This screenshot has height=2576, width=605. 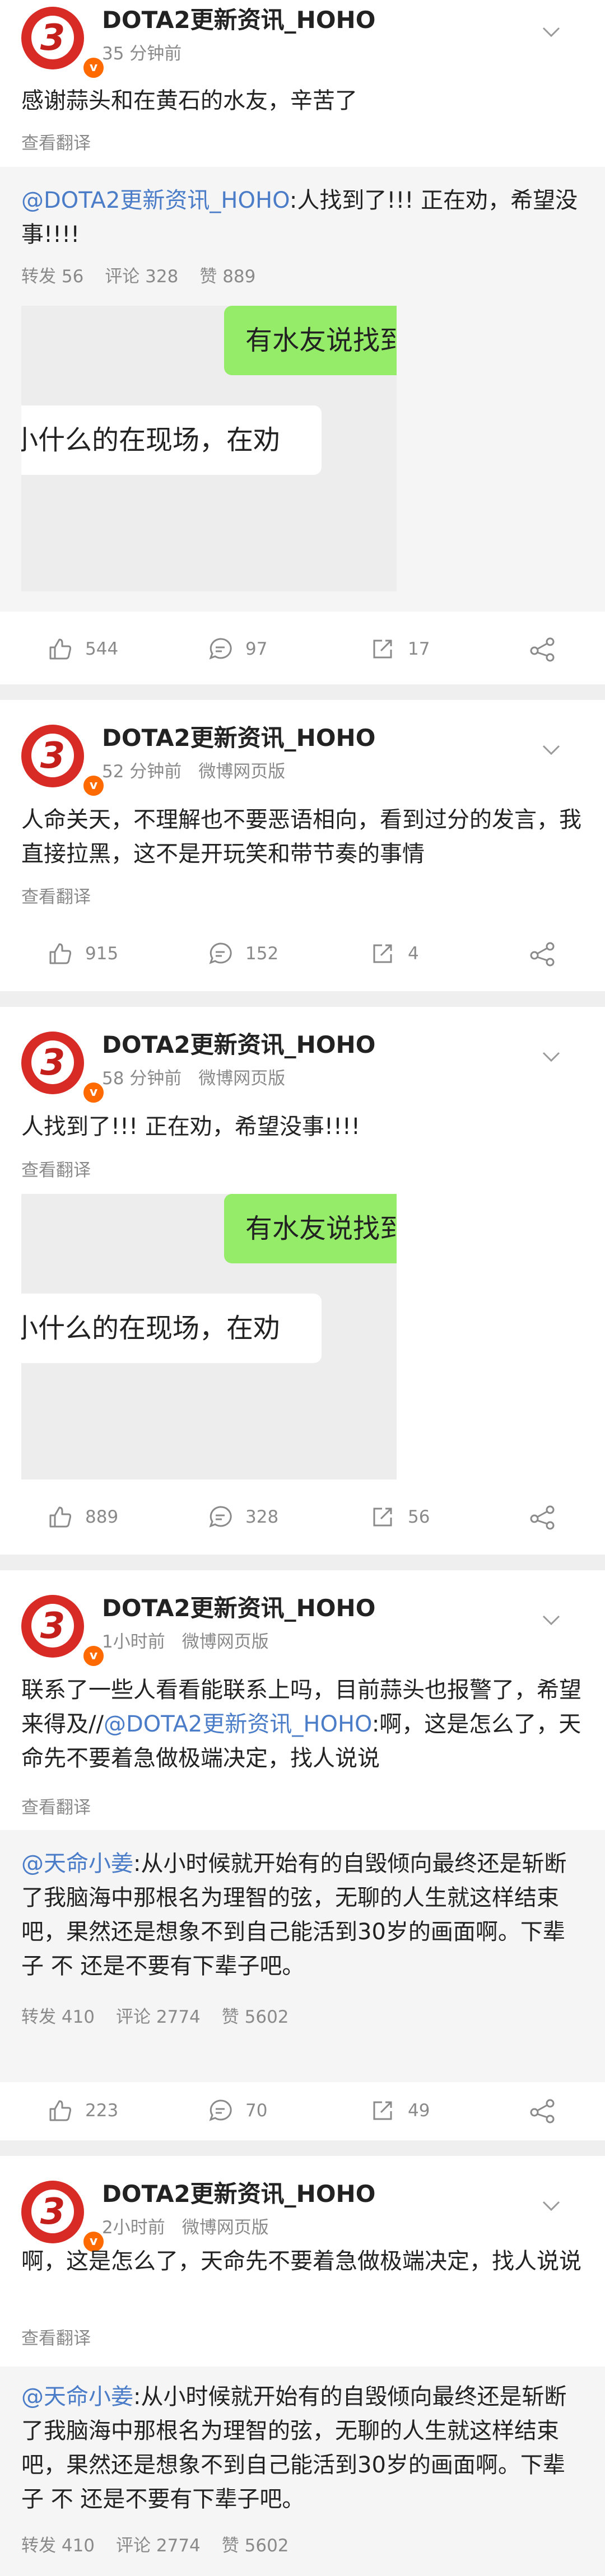 I want to click on share-button: 4, so click(x=394, y=954).